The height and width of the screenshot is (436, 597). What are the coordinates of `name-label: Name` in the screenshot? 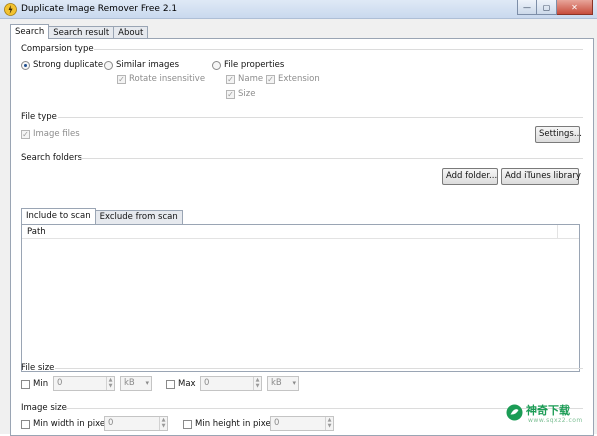 It's located at (251, 79).